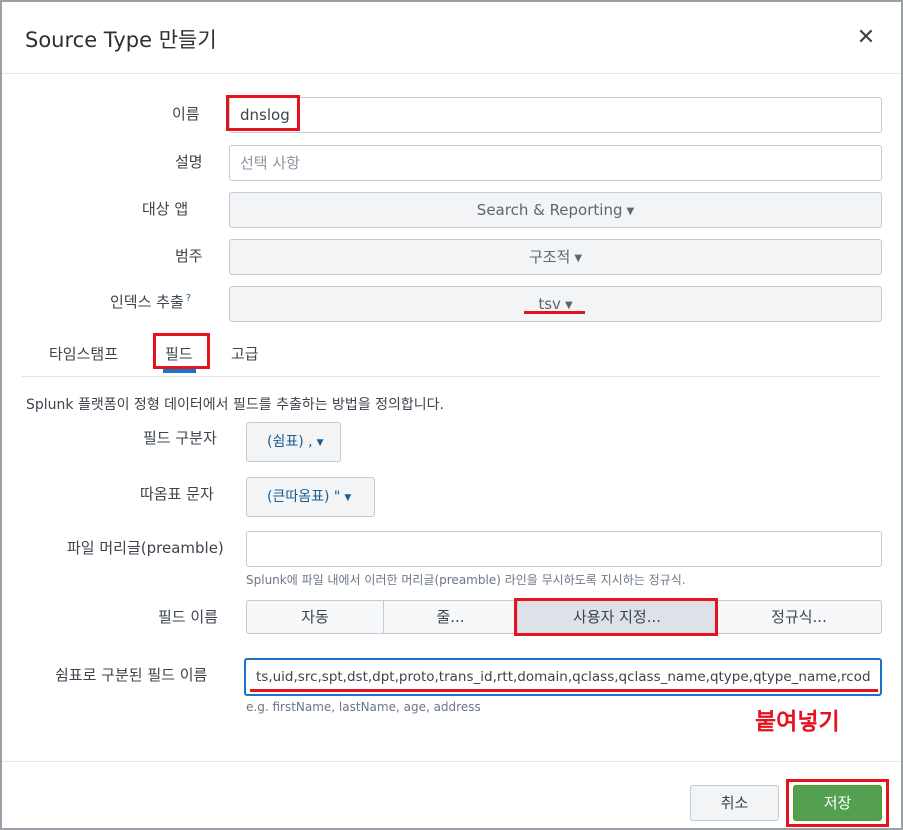 The height and width of the screenshot is (830, 903). Describe the element at coordinates (315, 617) in the screenshot. I see `field-names-auto-button: 자동` at that location.